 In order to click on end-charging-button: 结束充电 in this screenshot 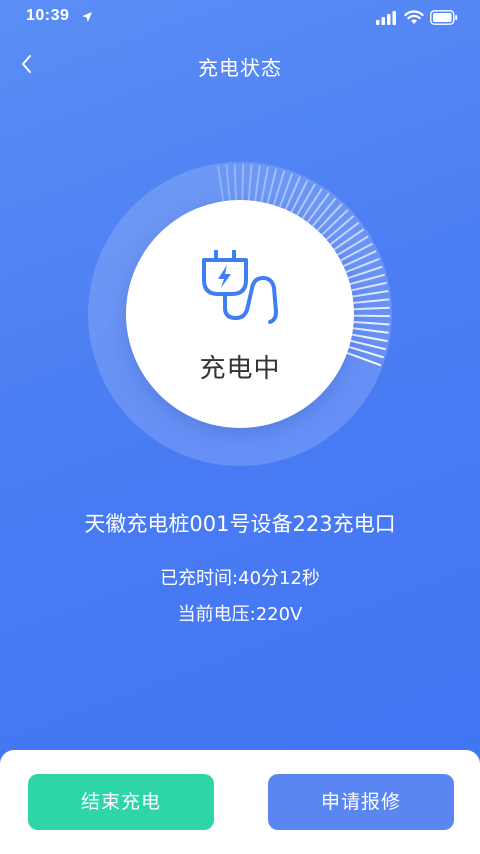, I will do `click(121, 802)`.